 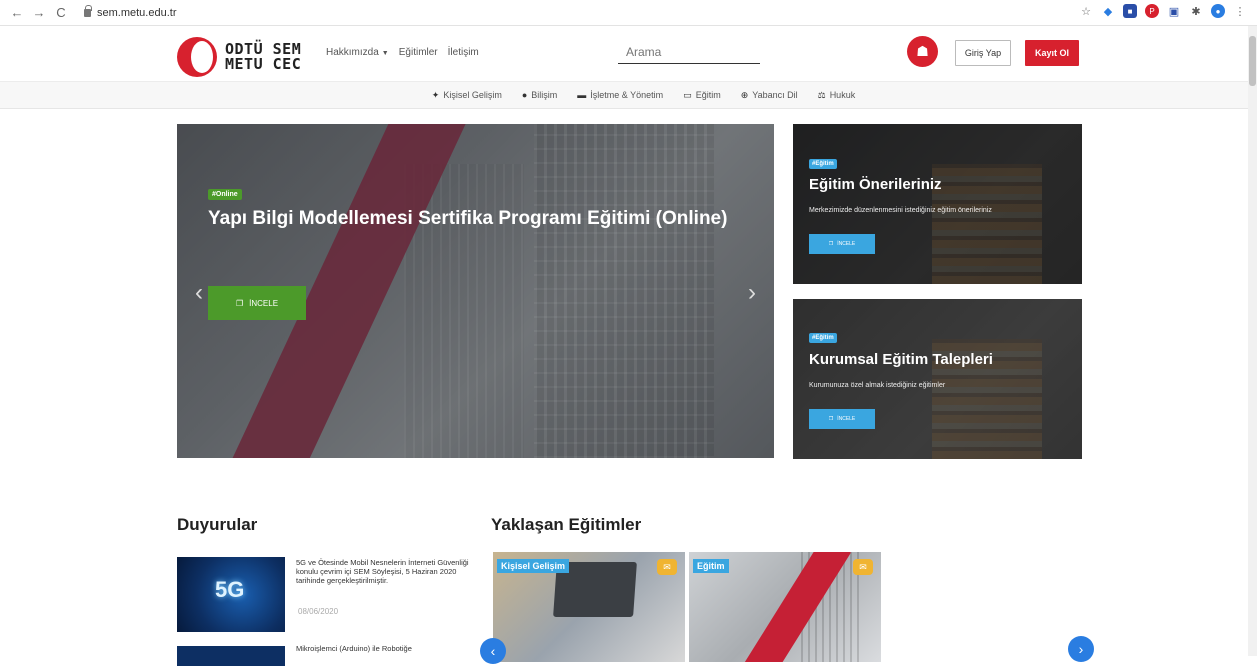 I want to click on logo-text: ODTÜ SEM METU CEC, so click(x=263, y=56).